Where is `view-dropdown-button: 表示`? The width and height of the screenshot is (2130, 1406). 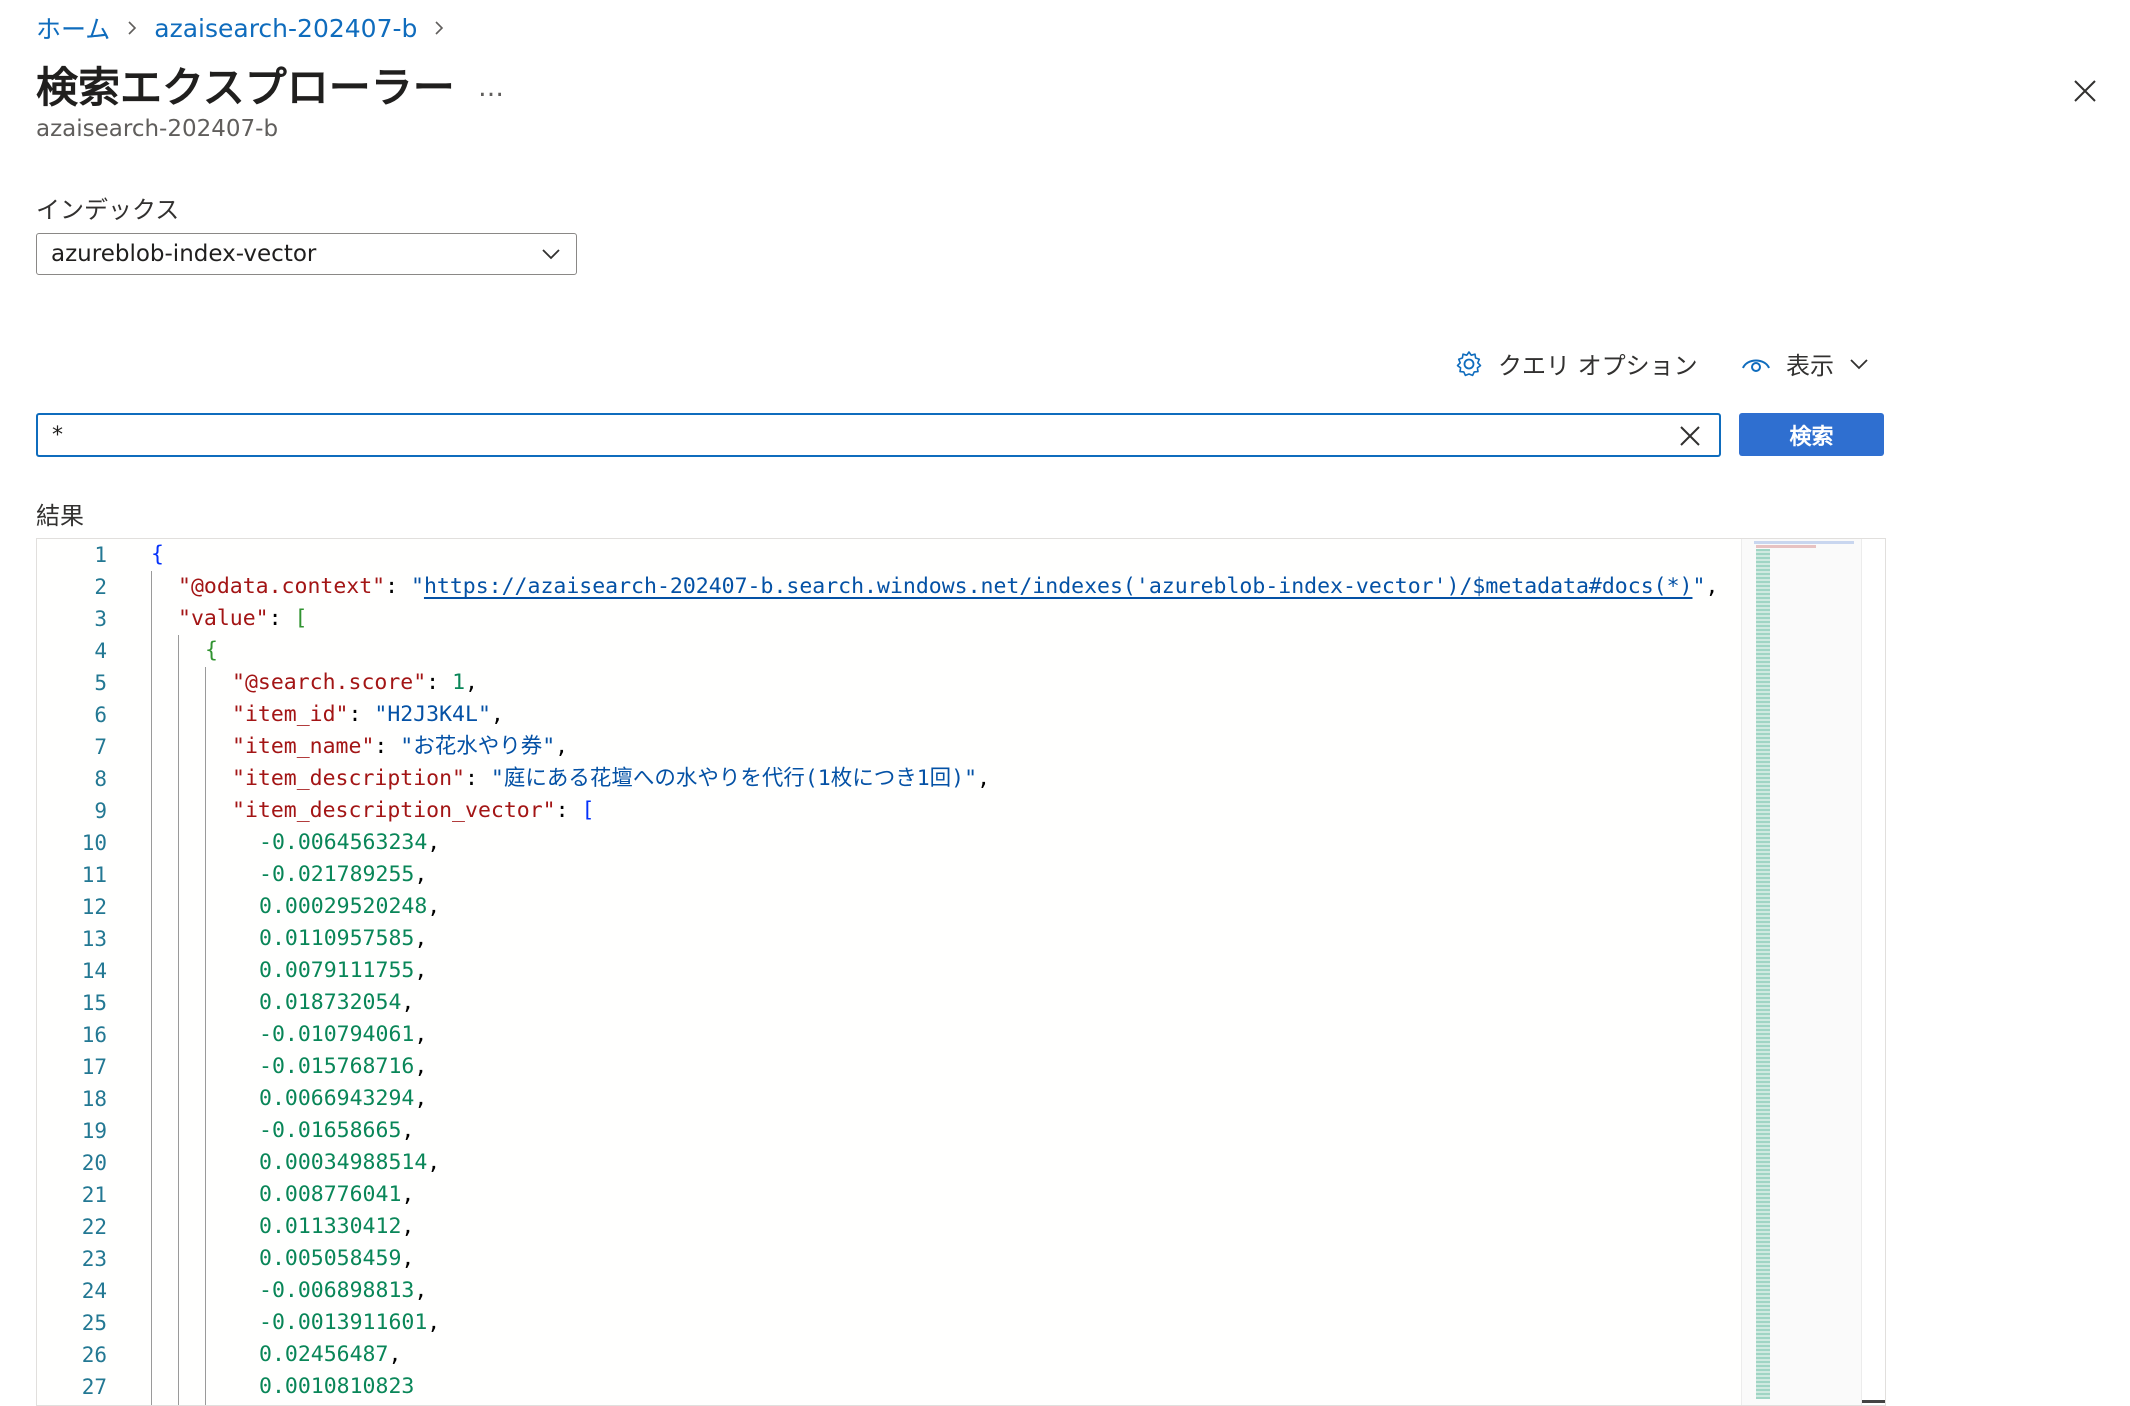 view-dropdown-button: 表示 is located at coordinates (1805, 363).